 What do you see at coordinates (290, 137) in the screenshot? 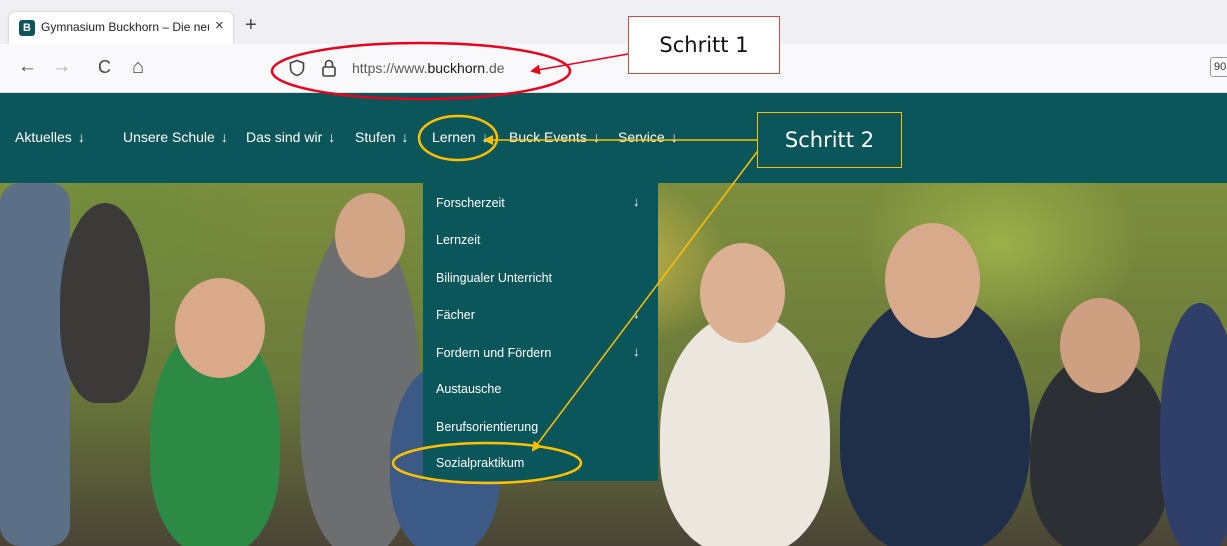
I see `nav-item-das-sind-wir: Das sind wir ↓` at bounding box center [290, 137].